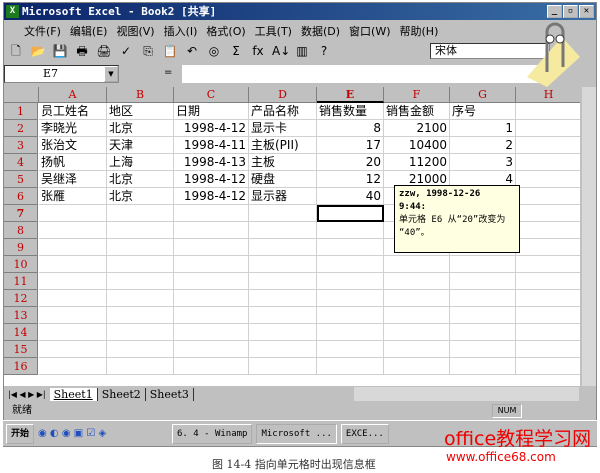 The image size is (600, 473). Describe the element at coordinates (21, 95) in the screenshot. I see `select-all-corner` at that location.